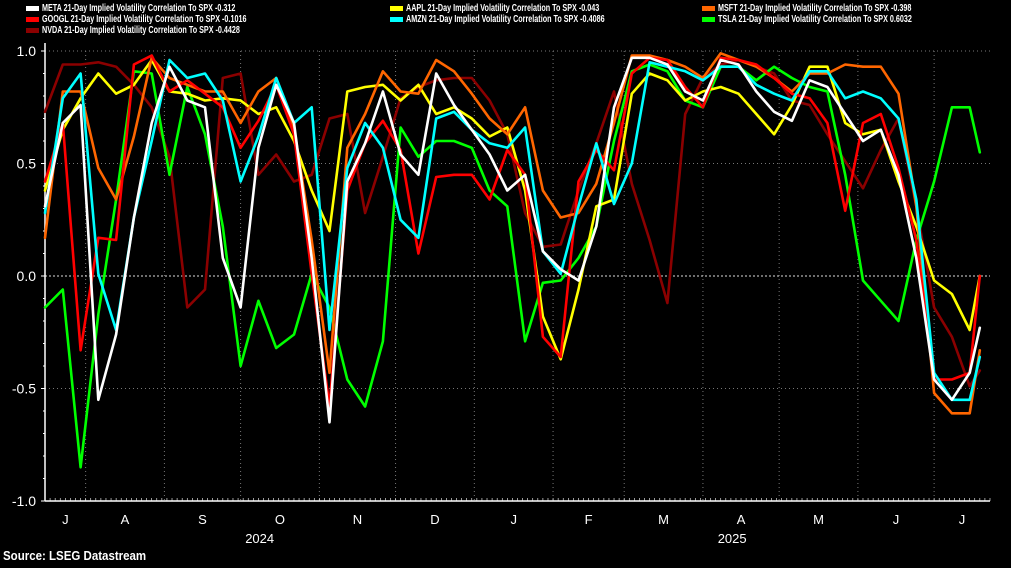  Describe the element at coordinates (27, 51) in the screenshot. I see `y-tick-label: 1.0` at that location.